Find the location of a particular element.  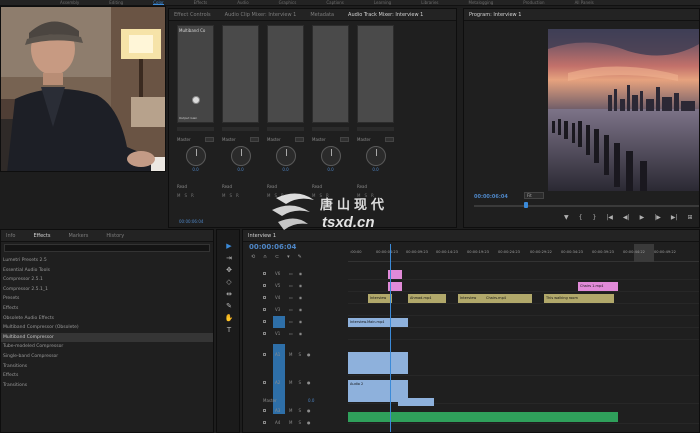

lane-v5: Chairs 1.mp4 is located at coordinates (523, 286).